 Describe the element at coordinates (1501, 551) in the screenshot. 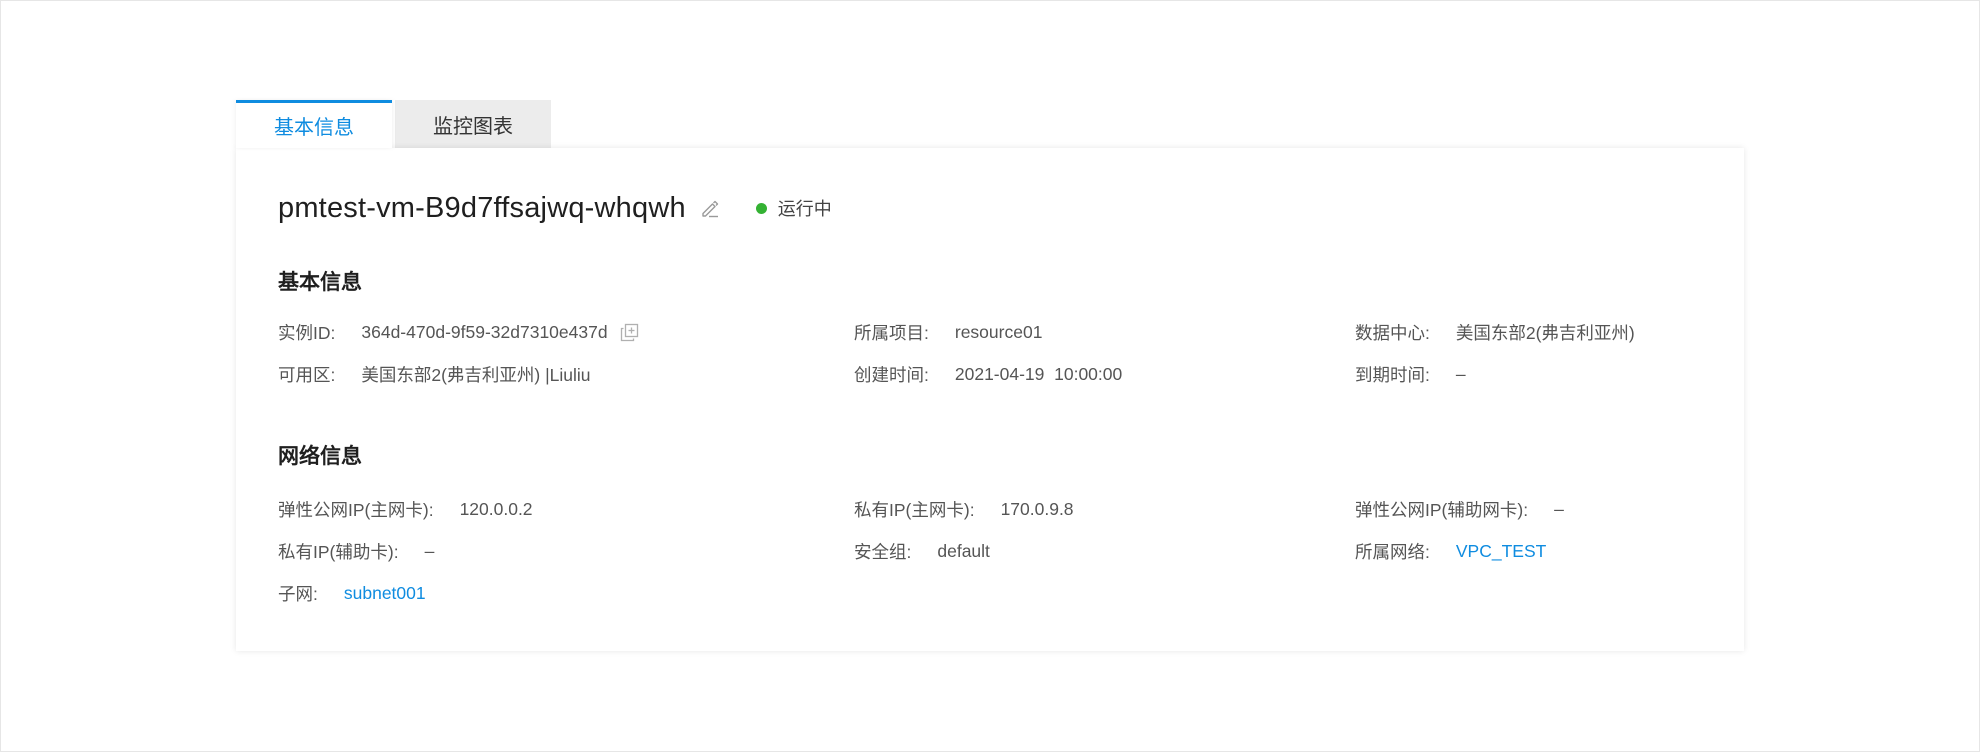

I see `vpc-link: VPC_TEST` at that location.